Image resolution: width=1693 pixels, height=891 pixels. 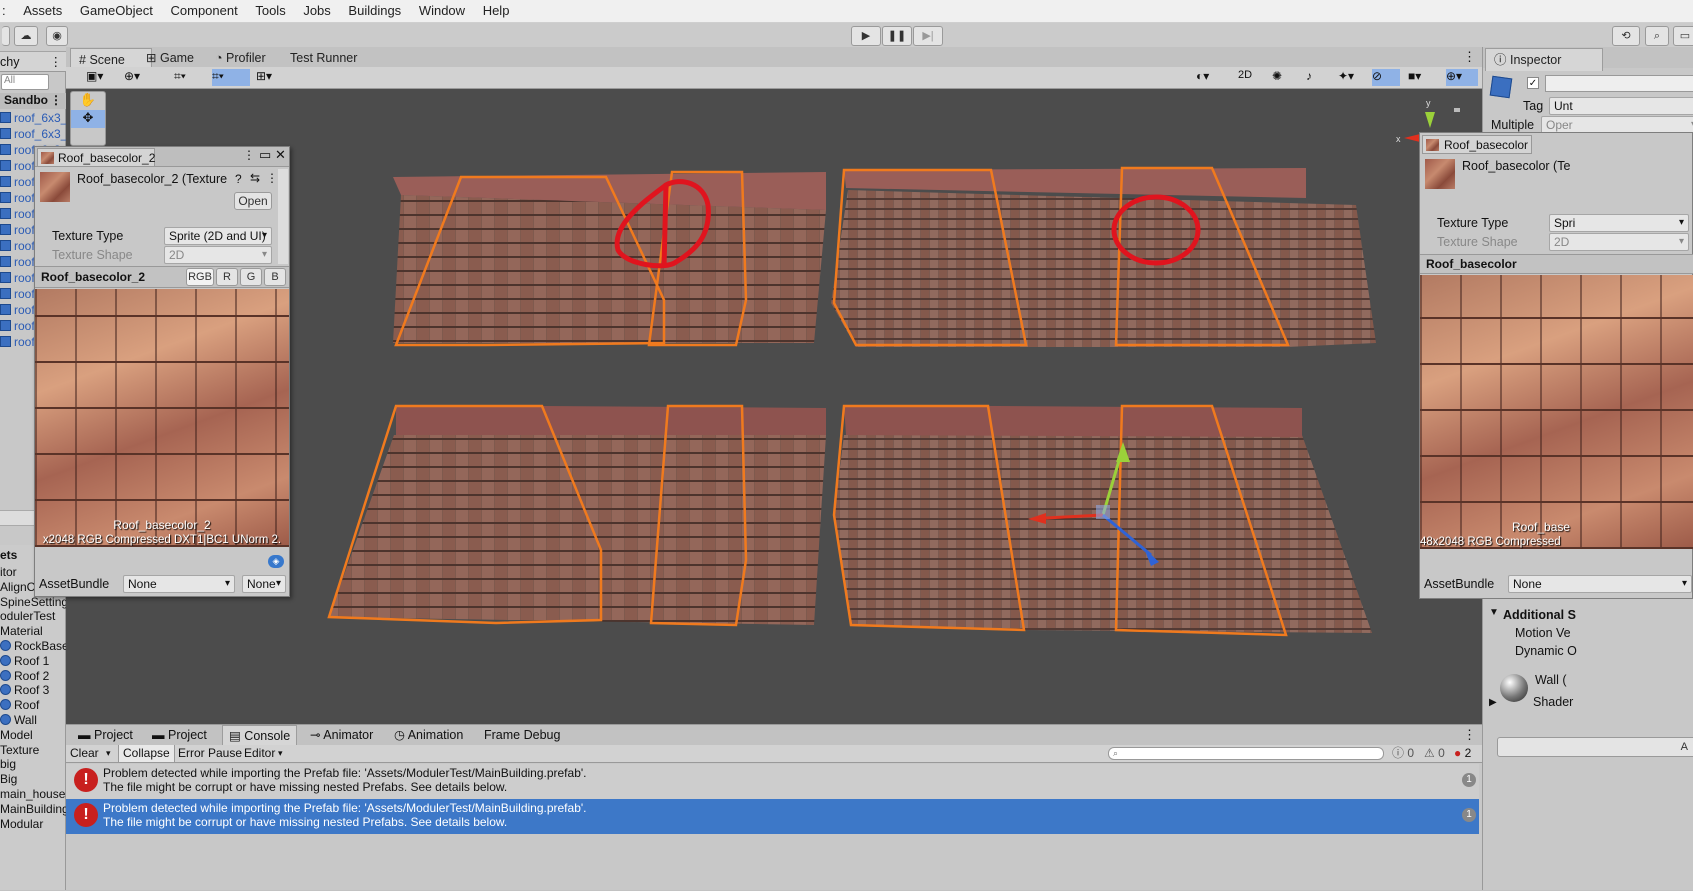 What do you see at coordinates (1250, 77) in the screenshot?
I see `toggle-2d-button: 2D` at bounding box center [1250, 77].